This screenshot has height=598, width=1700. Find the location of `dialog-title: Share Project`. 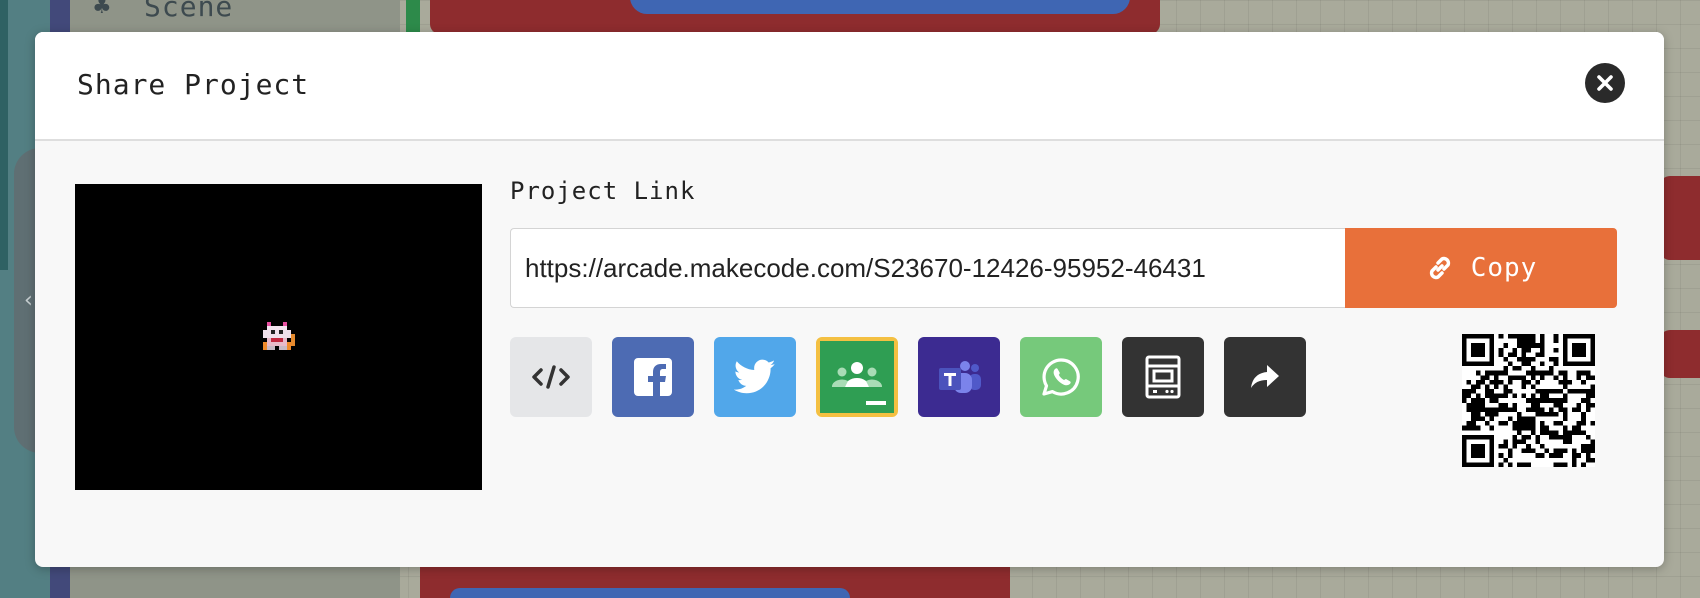

dialog-title: Share Project is located at coordinates (193, 84).